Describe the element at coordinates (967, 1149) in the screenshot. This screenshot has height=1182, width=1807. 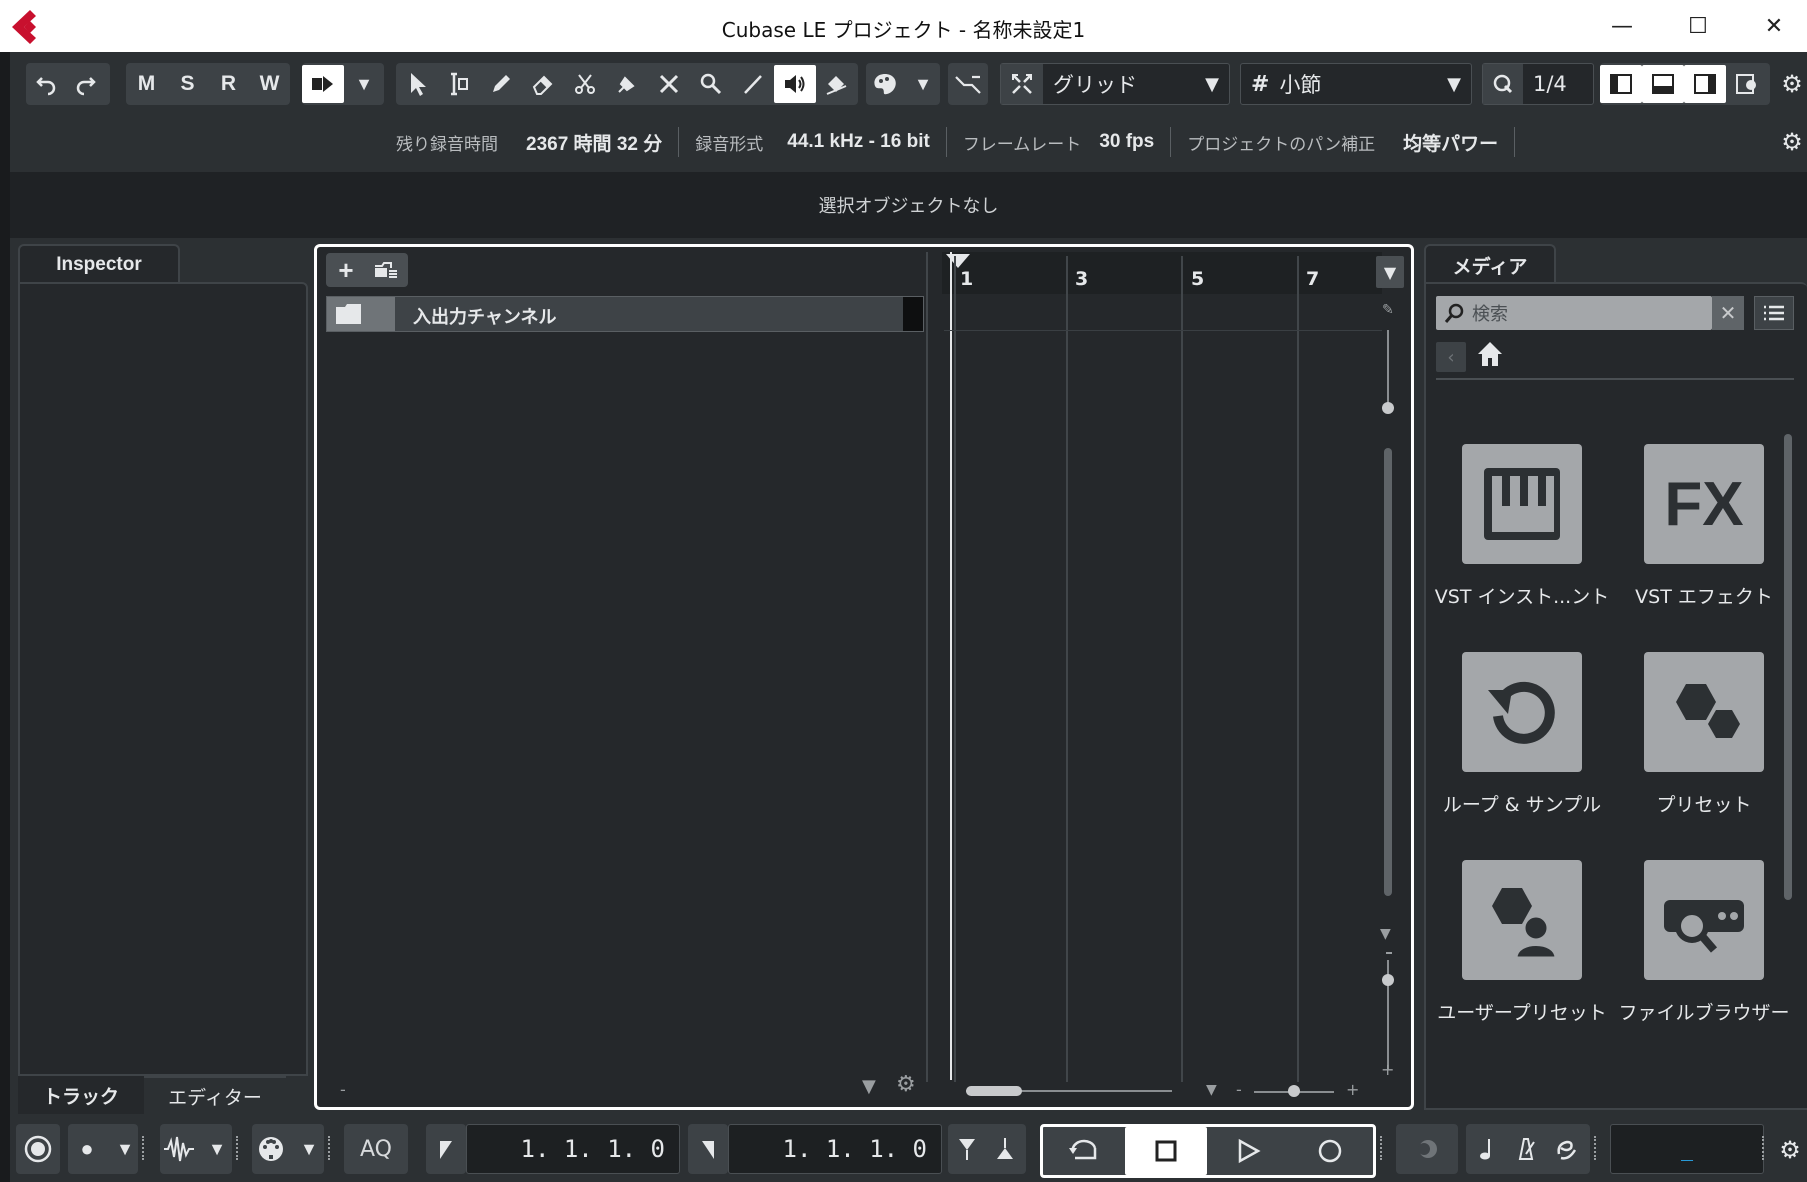
I see `punch-in-button` at that location.